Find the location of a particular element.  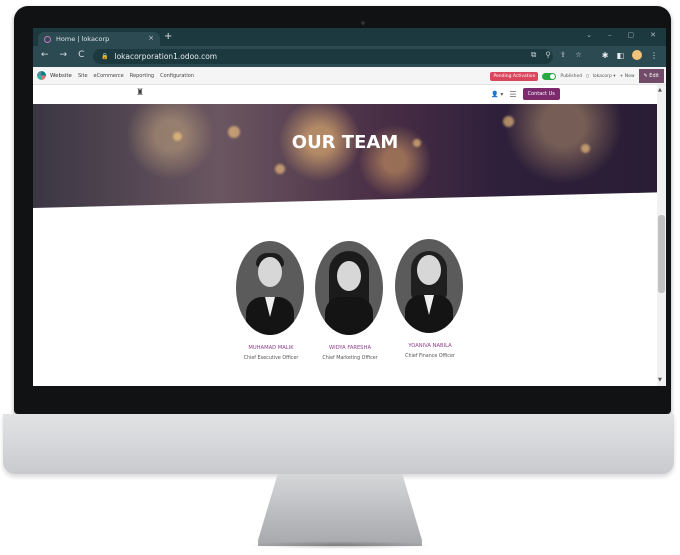

scroll-down-icon: ▼ is located at coordinates (660, 380).